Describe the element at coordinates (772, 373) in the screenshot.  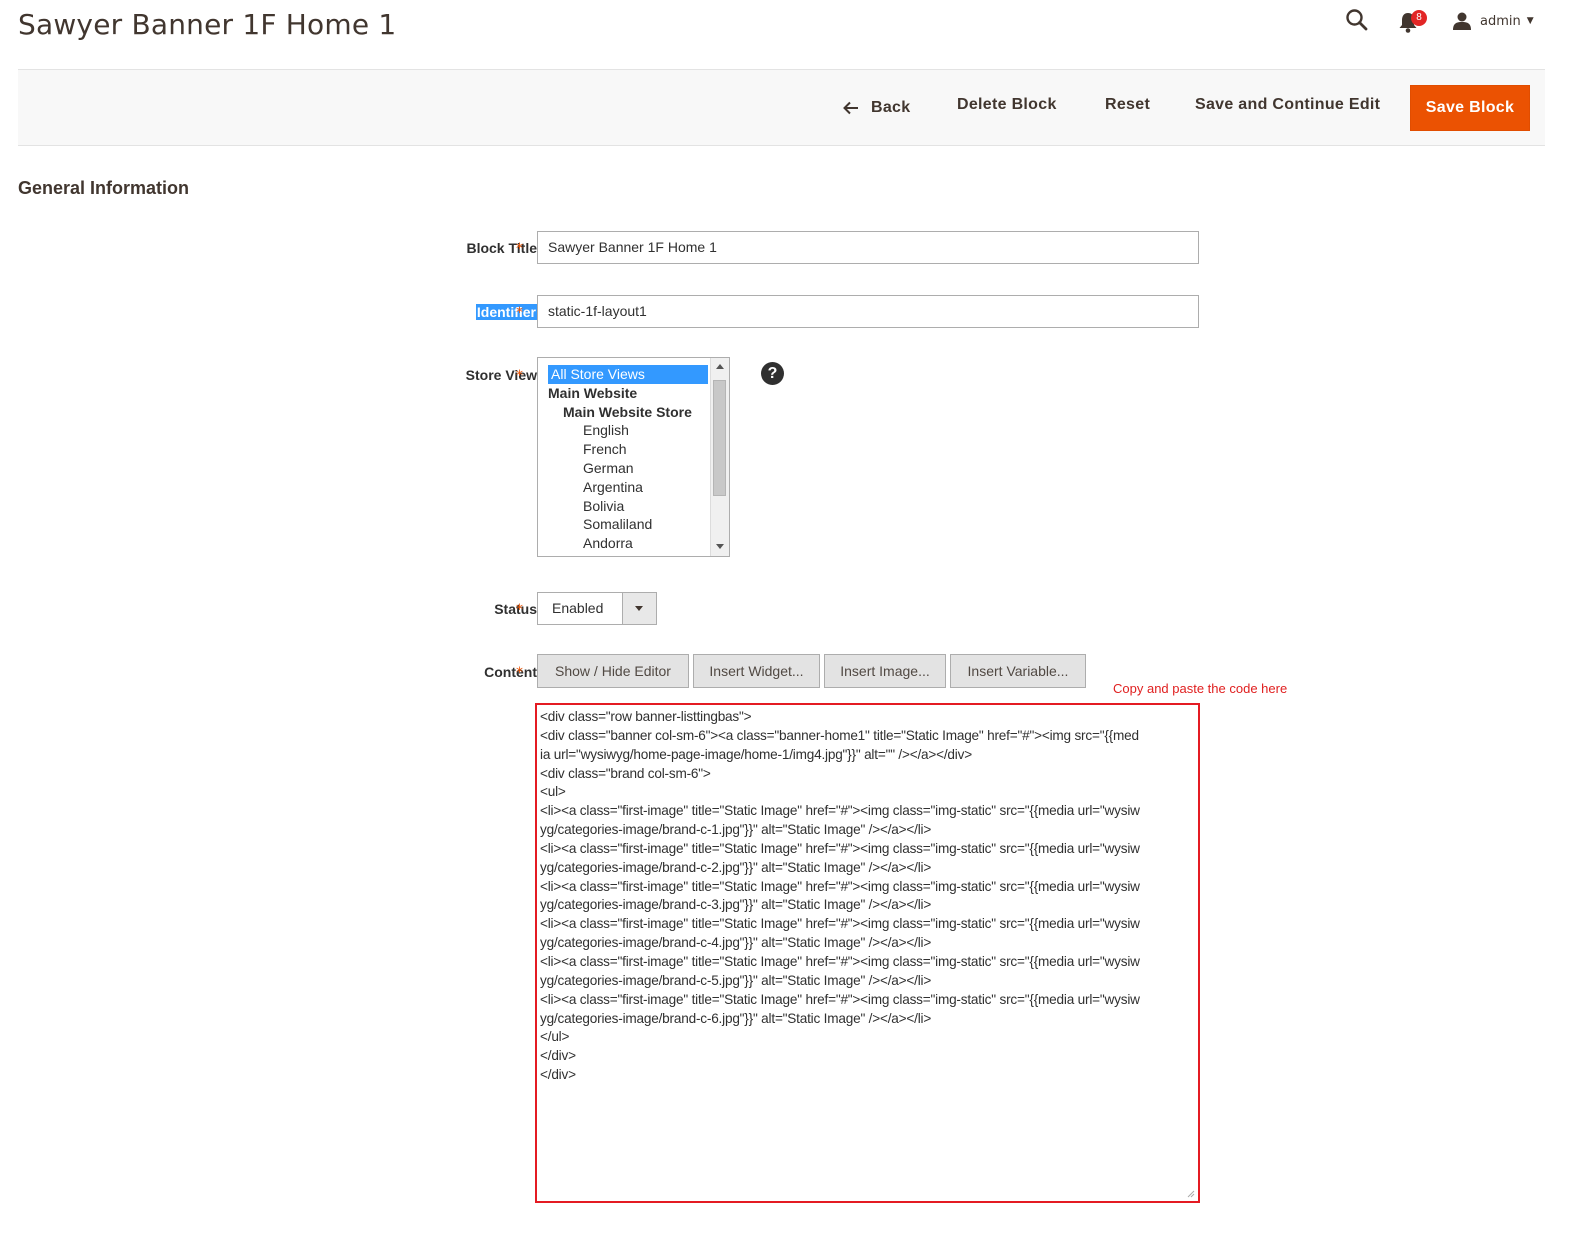
I see `help-icon: ?` at that location.